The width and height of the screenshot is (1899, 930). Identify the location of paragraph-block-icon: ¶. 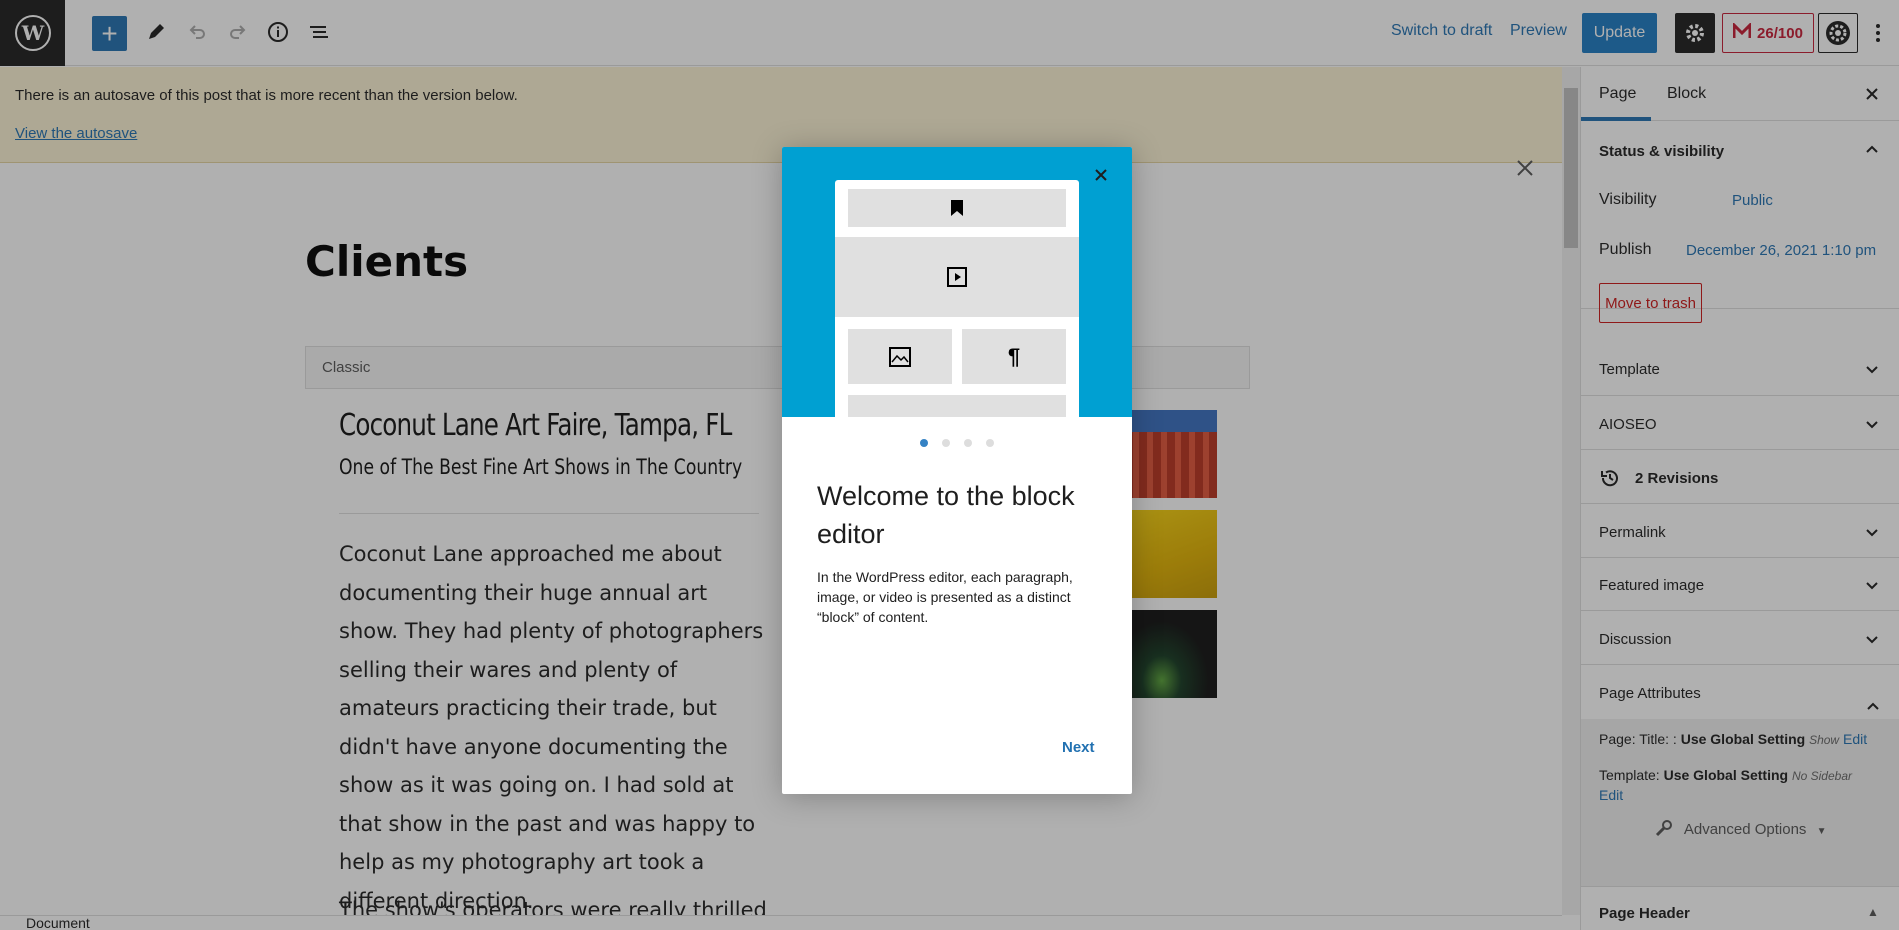
(1014, 356).